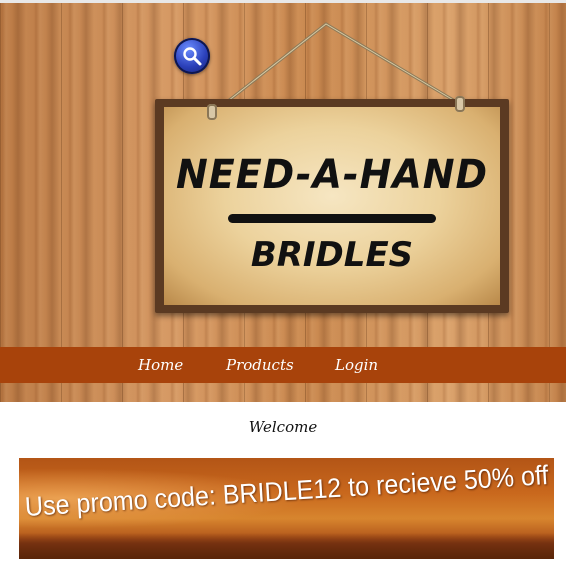 The width and height of the screenshot is (566, 566). Describe the element at coordinates (212, 112) in the screenshot. I see `sign-peg-left` at that location.